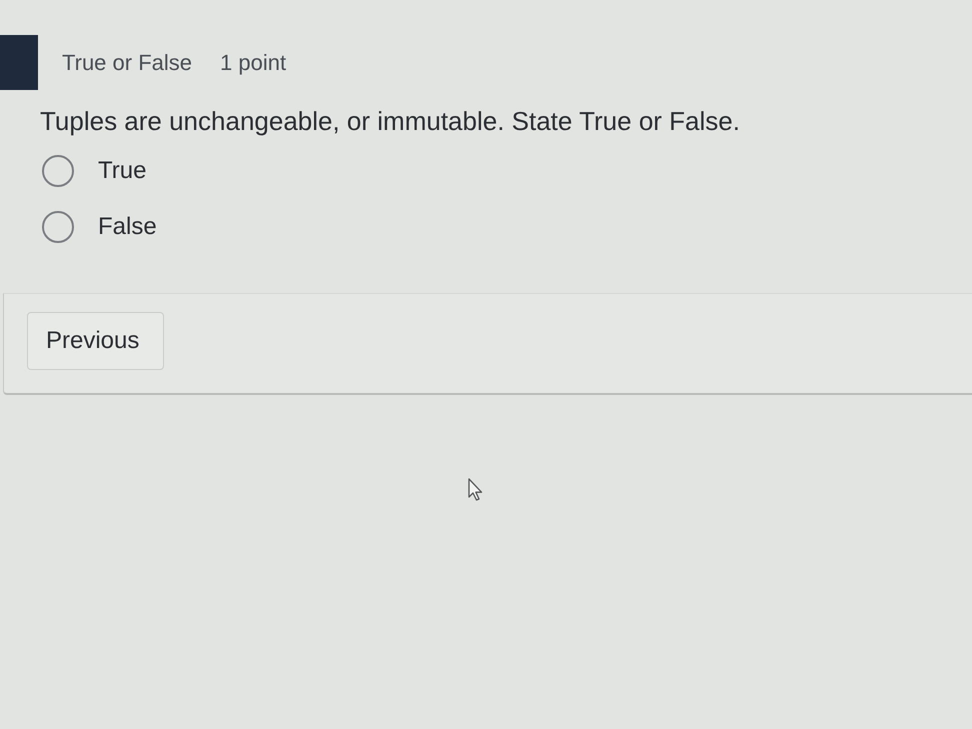  Describe the element at coordinates (19, 62) in the screenshot. I see `question-number-marker` at that location.